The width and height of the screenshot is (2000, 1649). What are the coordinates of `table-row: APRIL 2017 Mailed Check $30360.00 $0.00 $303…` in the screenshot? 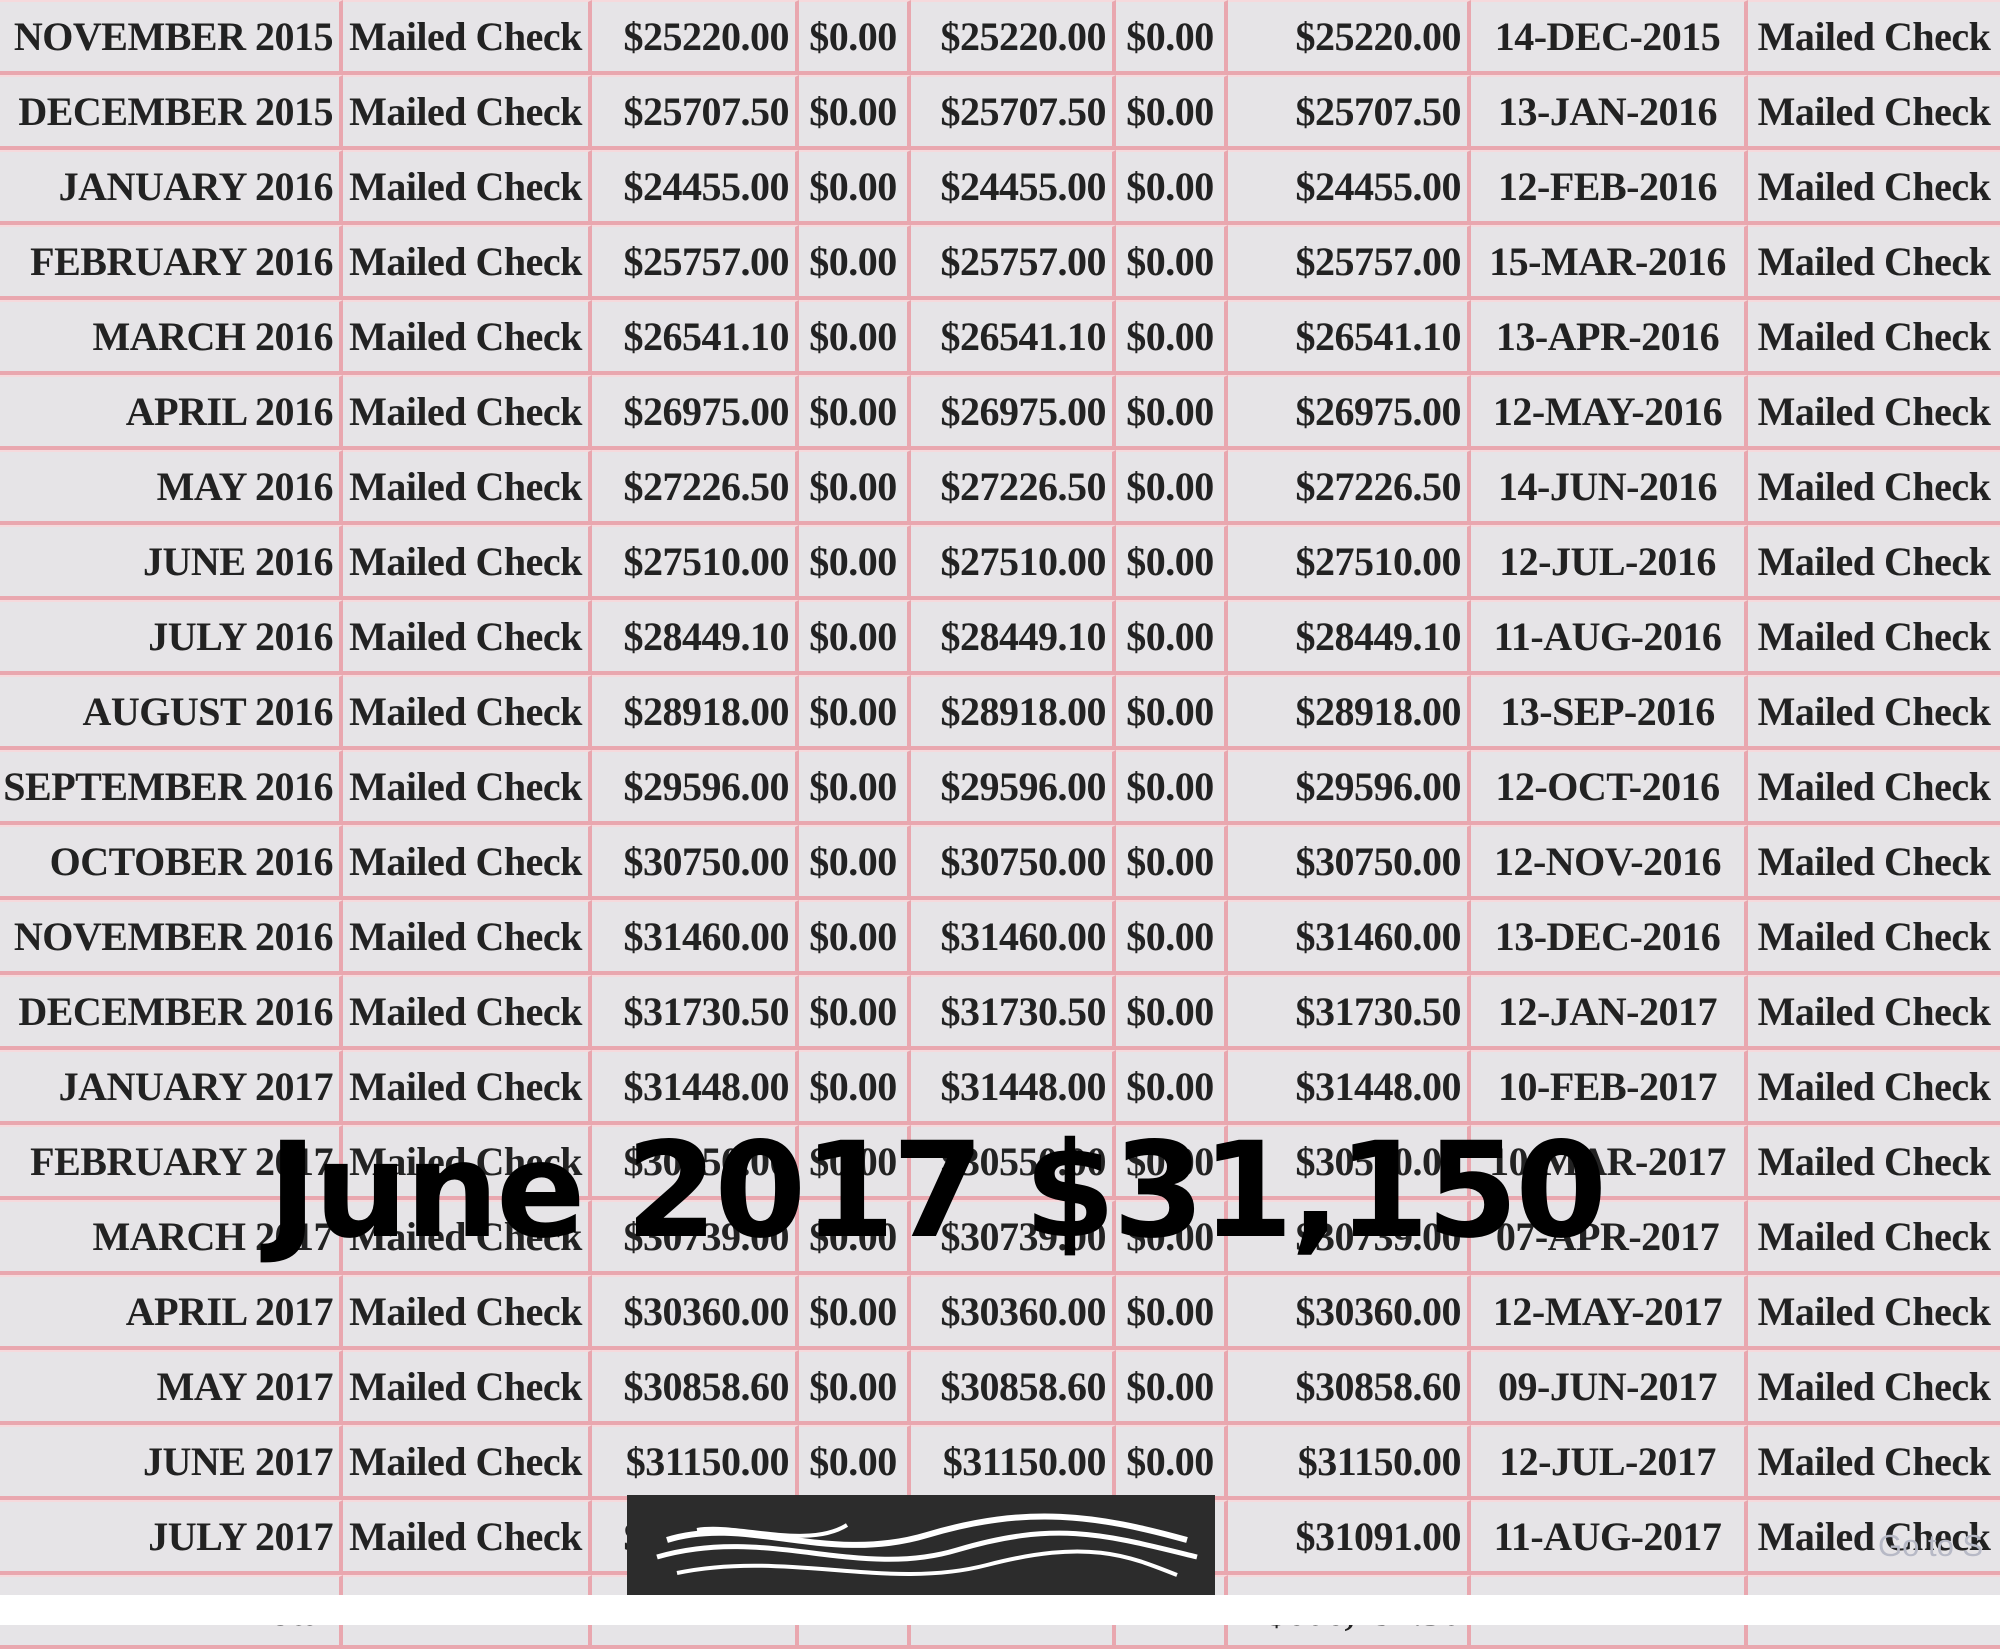 It's located at (1000, 1312).